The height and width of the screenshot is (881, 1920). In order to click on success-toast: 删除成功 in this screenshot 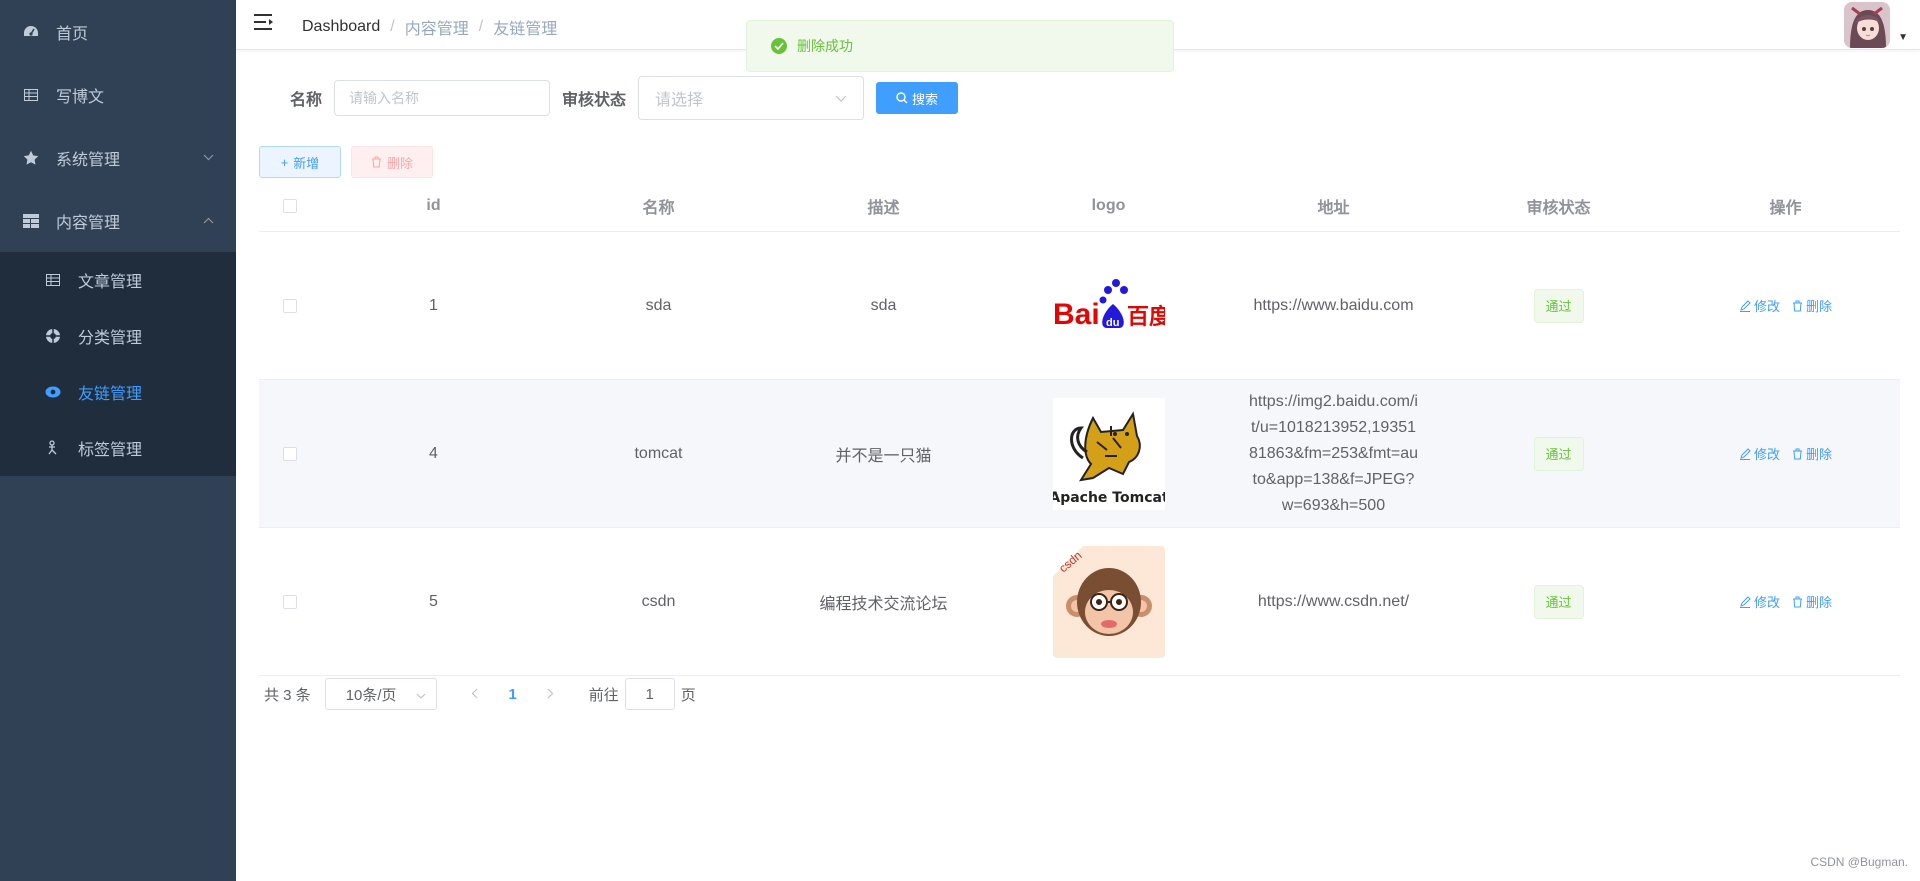, I will do `click(960, 46)`.